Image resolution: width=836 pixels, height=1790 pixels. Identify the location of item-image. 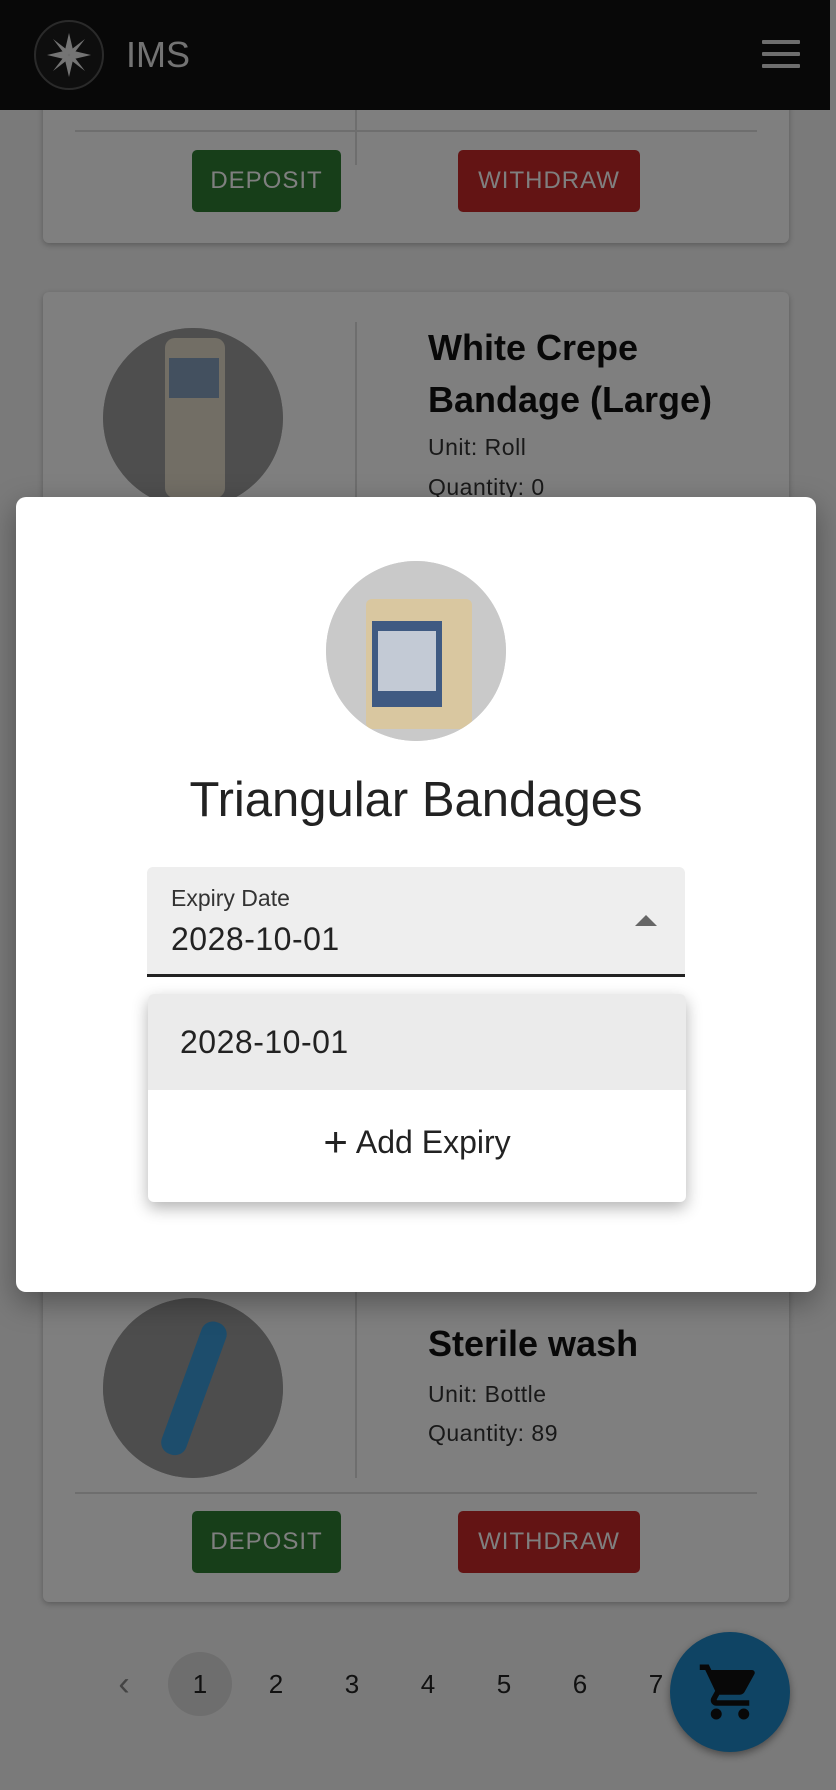
(416, 651).